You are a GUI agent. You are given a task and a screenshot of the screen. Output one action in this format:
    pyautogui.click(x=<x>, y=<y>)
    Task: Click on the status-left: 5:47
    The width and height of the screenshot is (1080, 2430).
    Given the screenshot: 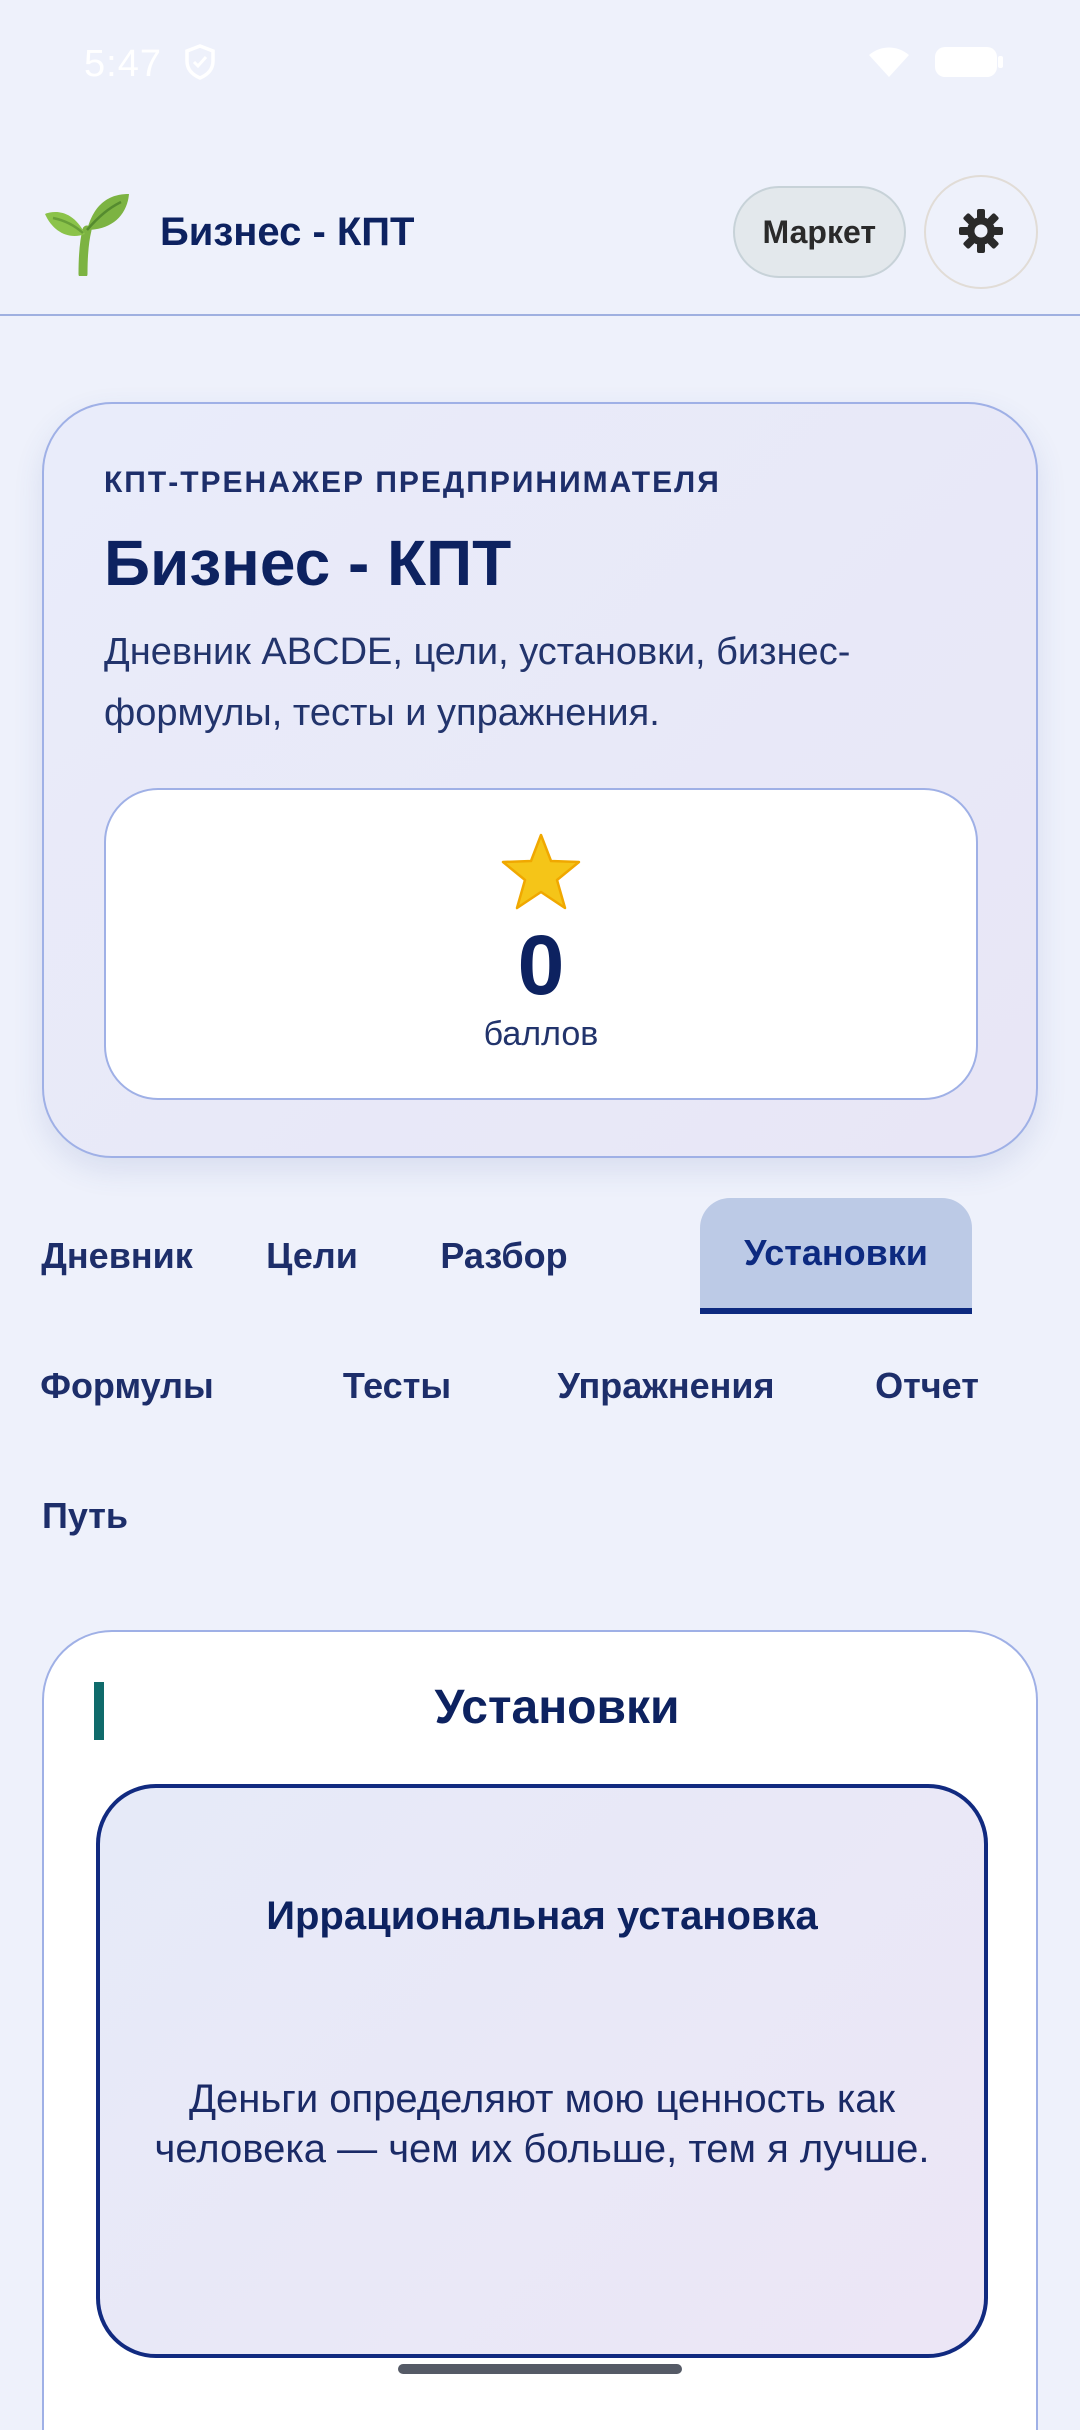 What is the action you would take?
    pyautogui.click(x=150, y=64)
    